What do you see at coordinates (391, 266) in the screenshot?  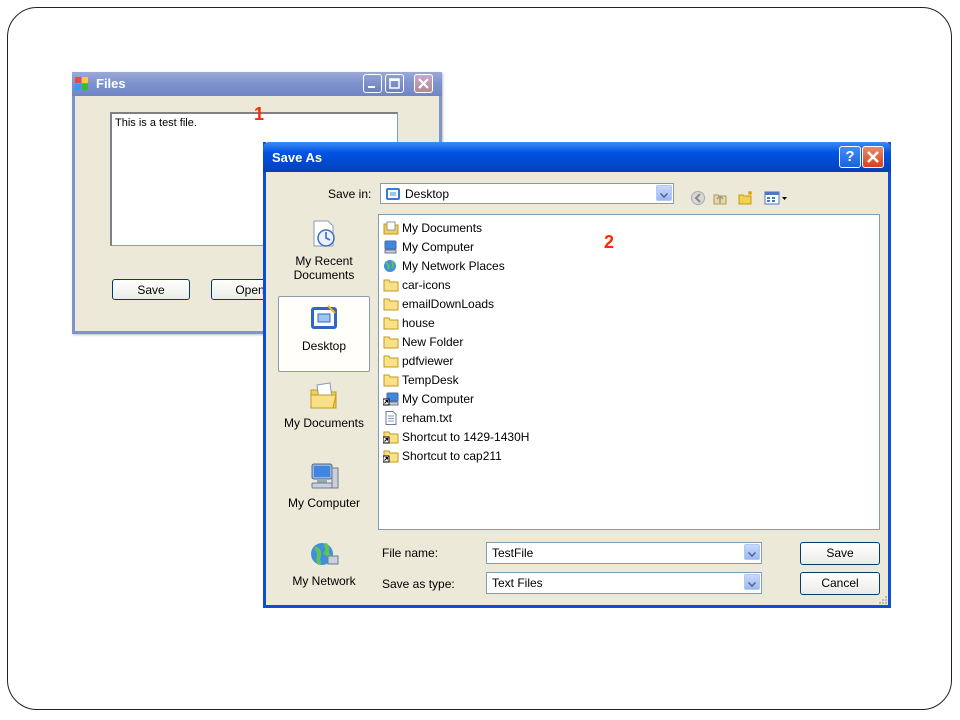 I see `network-places-icon` at bounding box center [391, 266].